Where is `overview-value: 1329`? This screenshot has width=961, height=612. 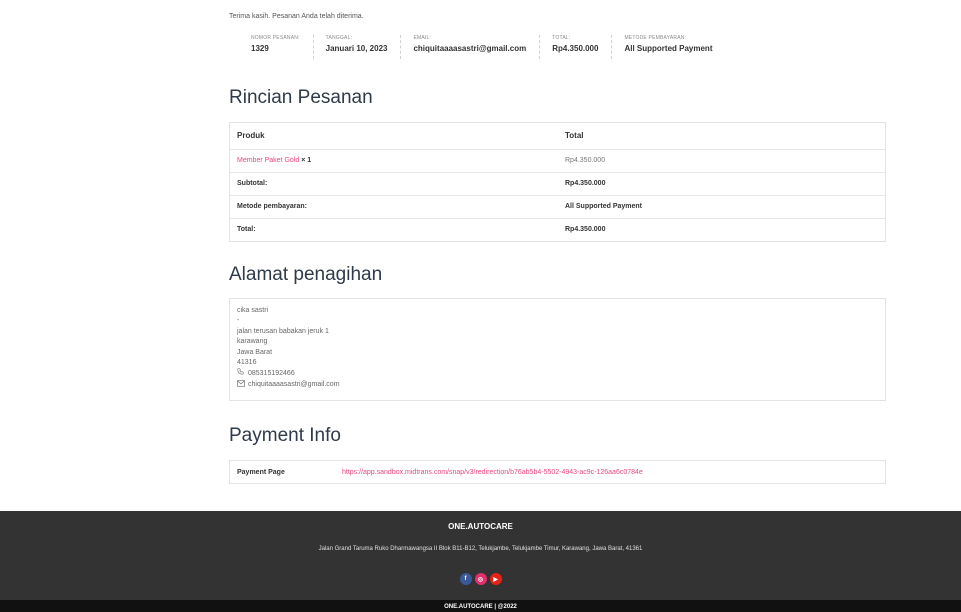 overview-value: 1329 is located at coordinates (260, 48).